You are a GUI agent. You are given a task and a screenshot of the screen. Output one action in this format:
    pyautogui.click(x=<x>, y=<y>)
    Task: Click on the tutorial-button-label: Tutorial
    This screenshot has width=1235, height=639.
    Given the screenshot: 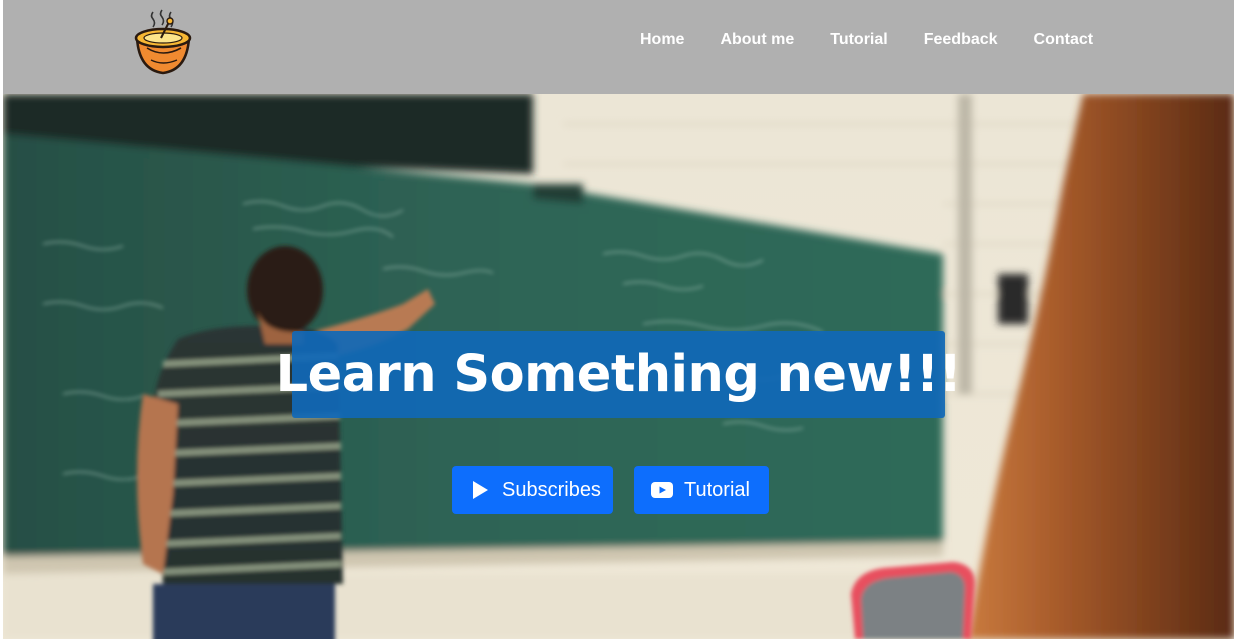 What is the action you would take?
    pyautogui.click(x=717, y=489)
    